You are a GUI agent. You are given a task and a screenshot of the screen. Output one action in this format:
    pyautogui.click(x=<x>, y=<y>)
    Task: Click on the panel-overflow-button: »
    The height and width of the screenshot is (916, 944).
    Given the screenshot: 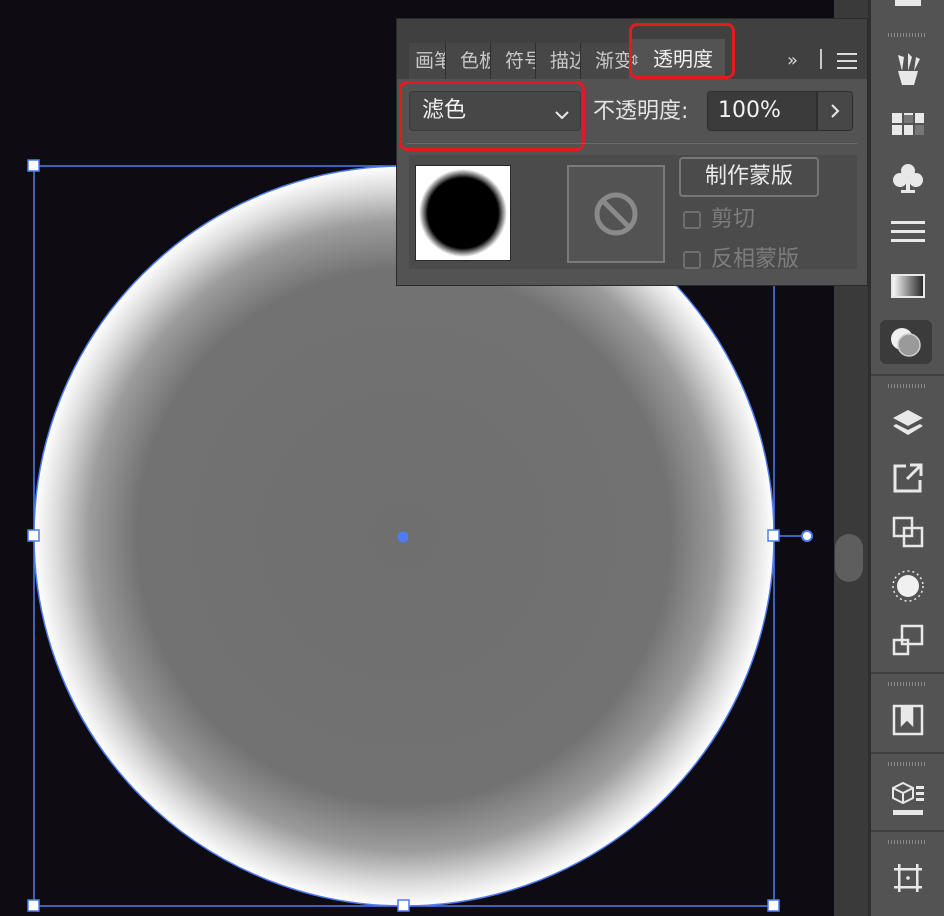 What is the action you would take?
    pyautogui.click(x=792, y=61)
    